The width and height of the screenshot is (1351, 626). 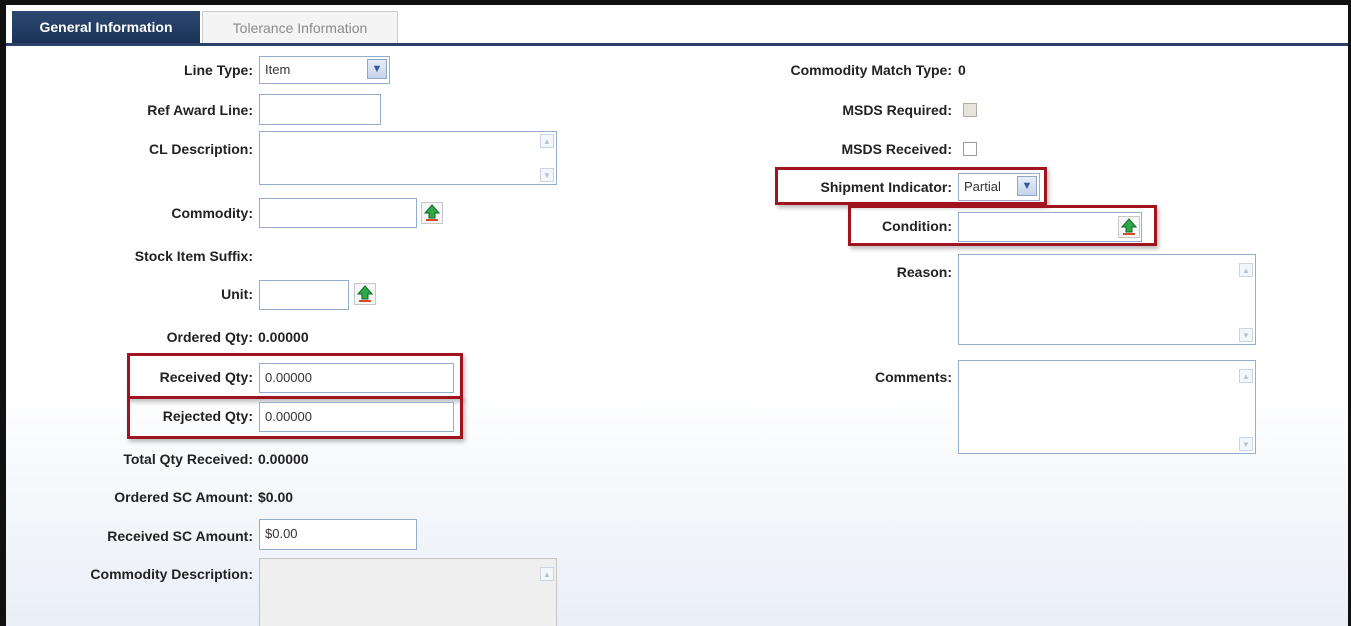 I want to click on cl-description-textarea: ▲ ▼, so click(x=408, y=158).